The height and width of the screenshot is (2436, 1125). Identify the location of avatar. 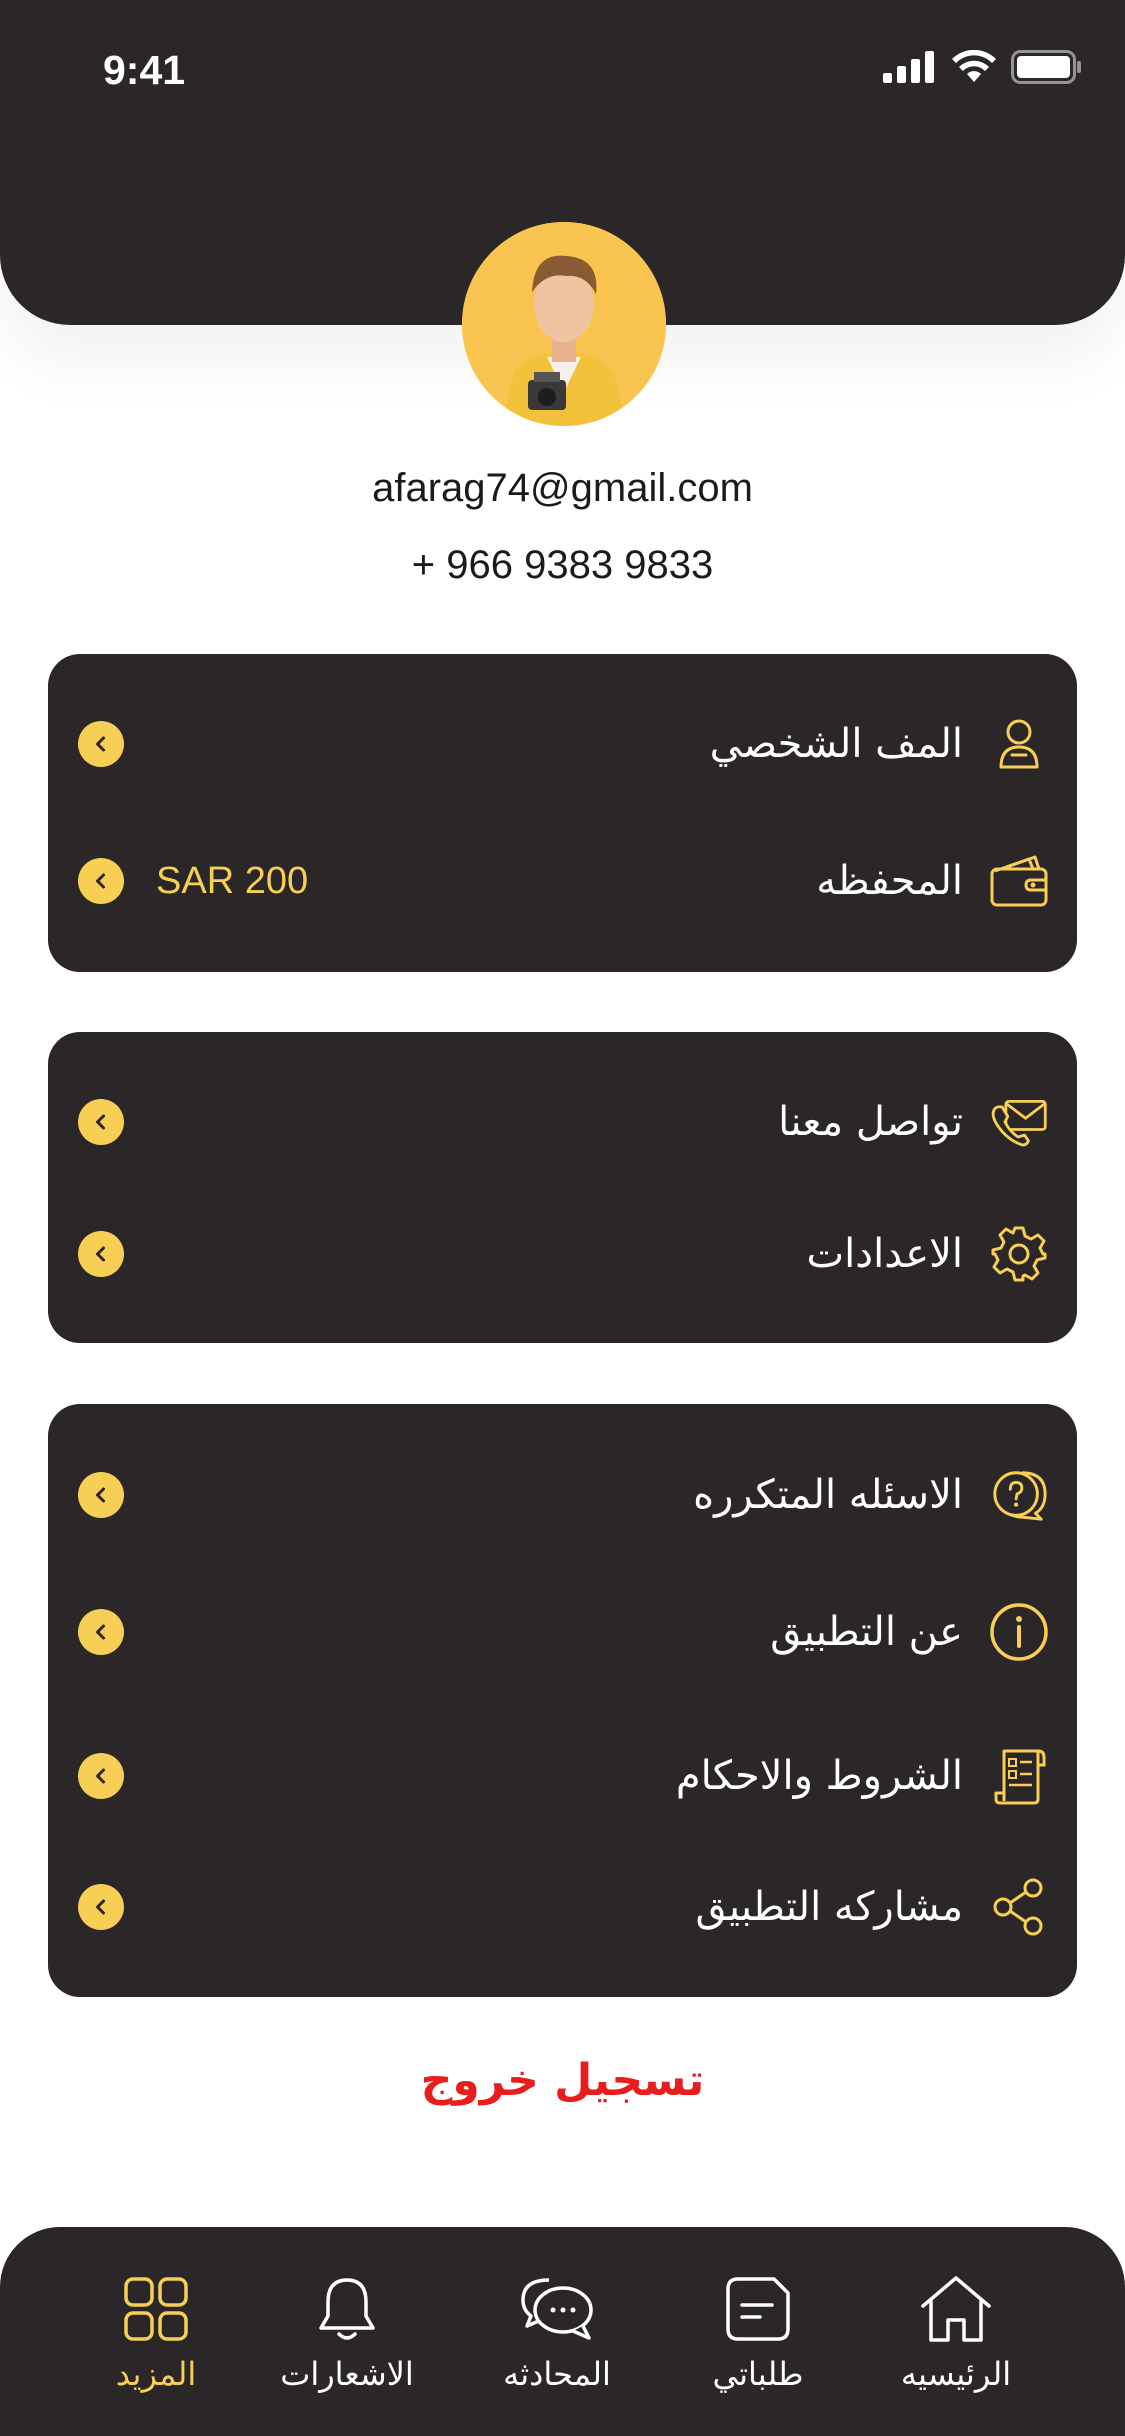
(564, 324).